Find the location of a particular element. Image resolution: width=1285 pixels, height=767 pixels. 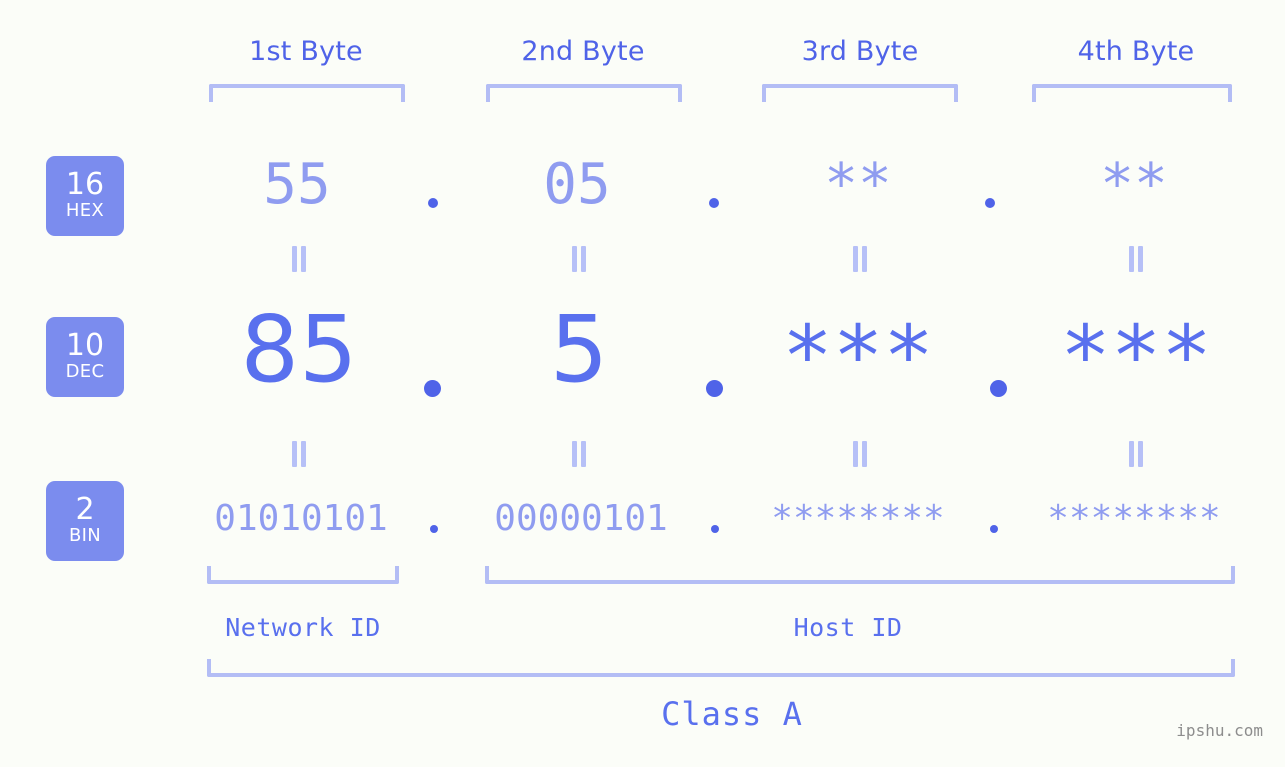

host-id-label: Host ID is located at coordinates (848, 627).